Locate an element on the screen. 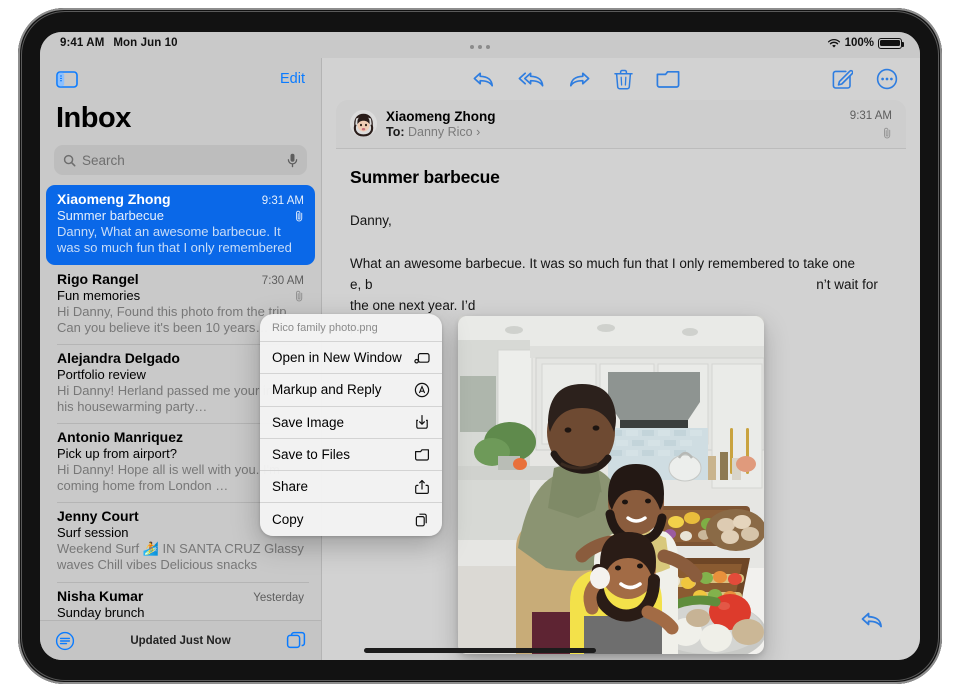 The width and height of the screenshot is (960, 692). status-bar-left: 9:41 AM Mon Jun 10 is located at coordinates (119, 43).